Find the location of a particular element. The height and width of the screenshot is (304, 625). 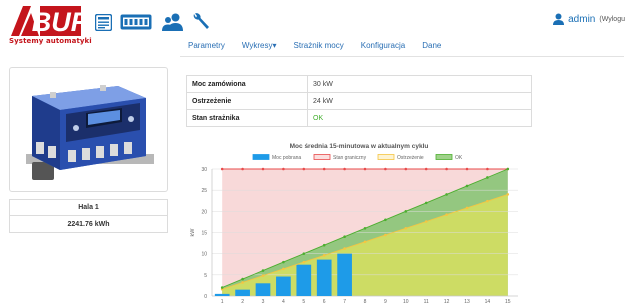

legend-label-2: Stan graniczny is located at coordinates (350, 158).